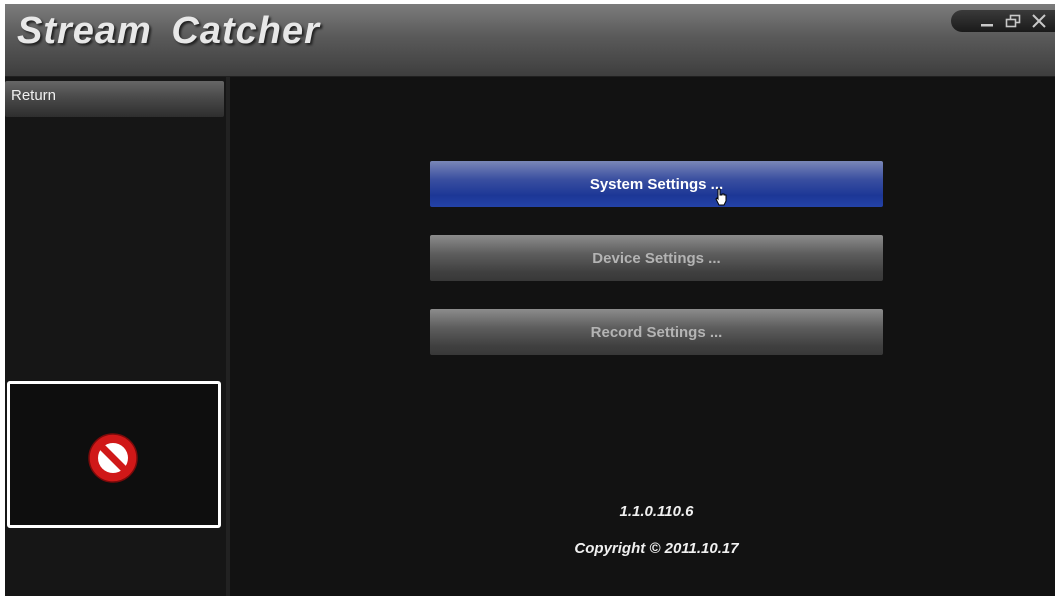 The width and height of the screenshot is (1060, 597). What do you see at coordinates (987, 21) in the screenshot?
I see `minimize-icon` at bounding box center [987, 21].